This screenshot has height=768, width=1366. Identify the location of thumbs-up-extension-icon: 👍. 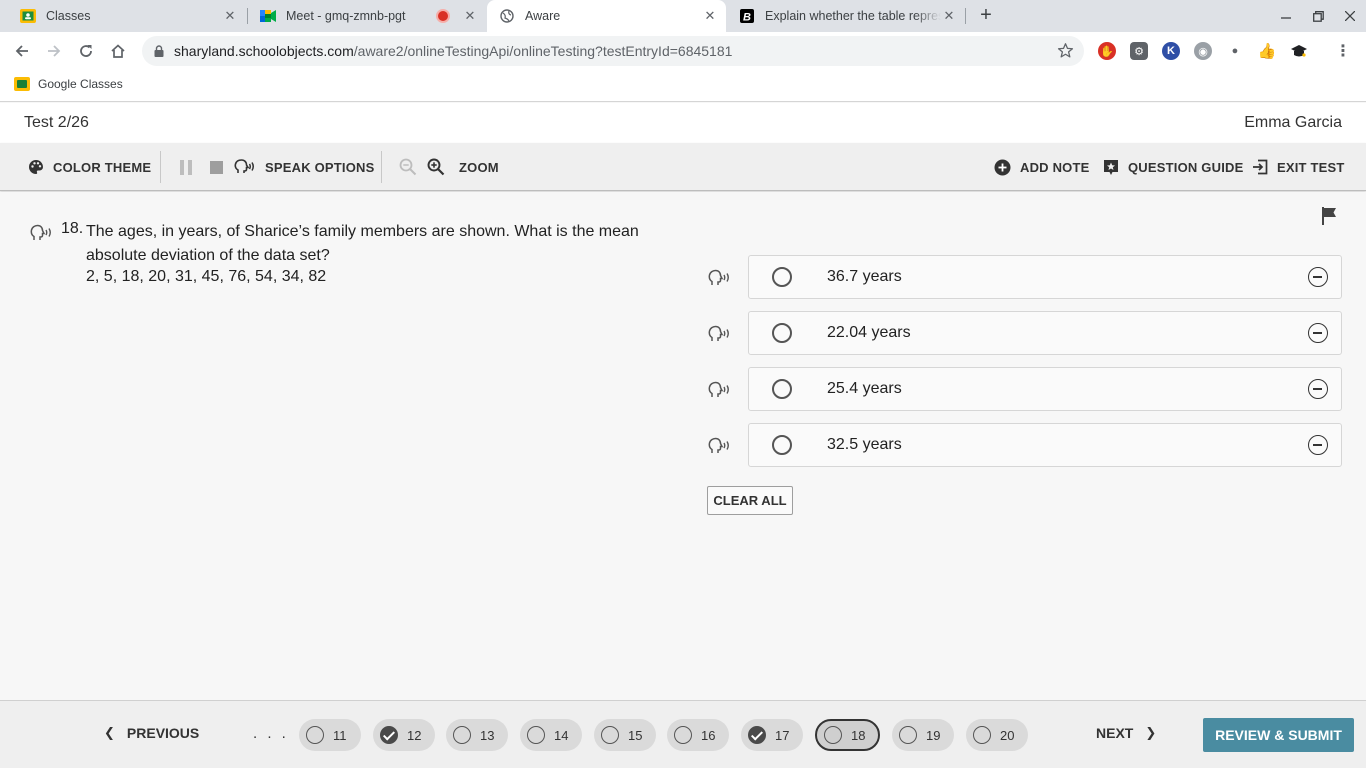
(1267, 51).